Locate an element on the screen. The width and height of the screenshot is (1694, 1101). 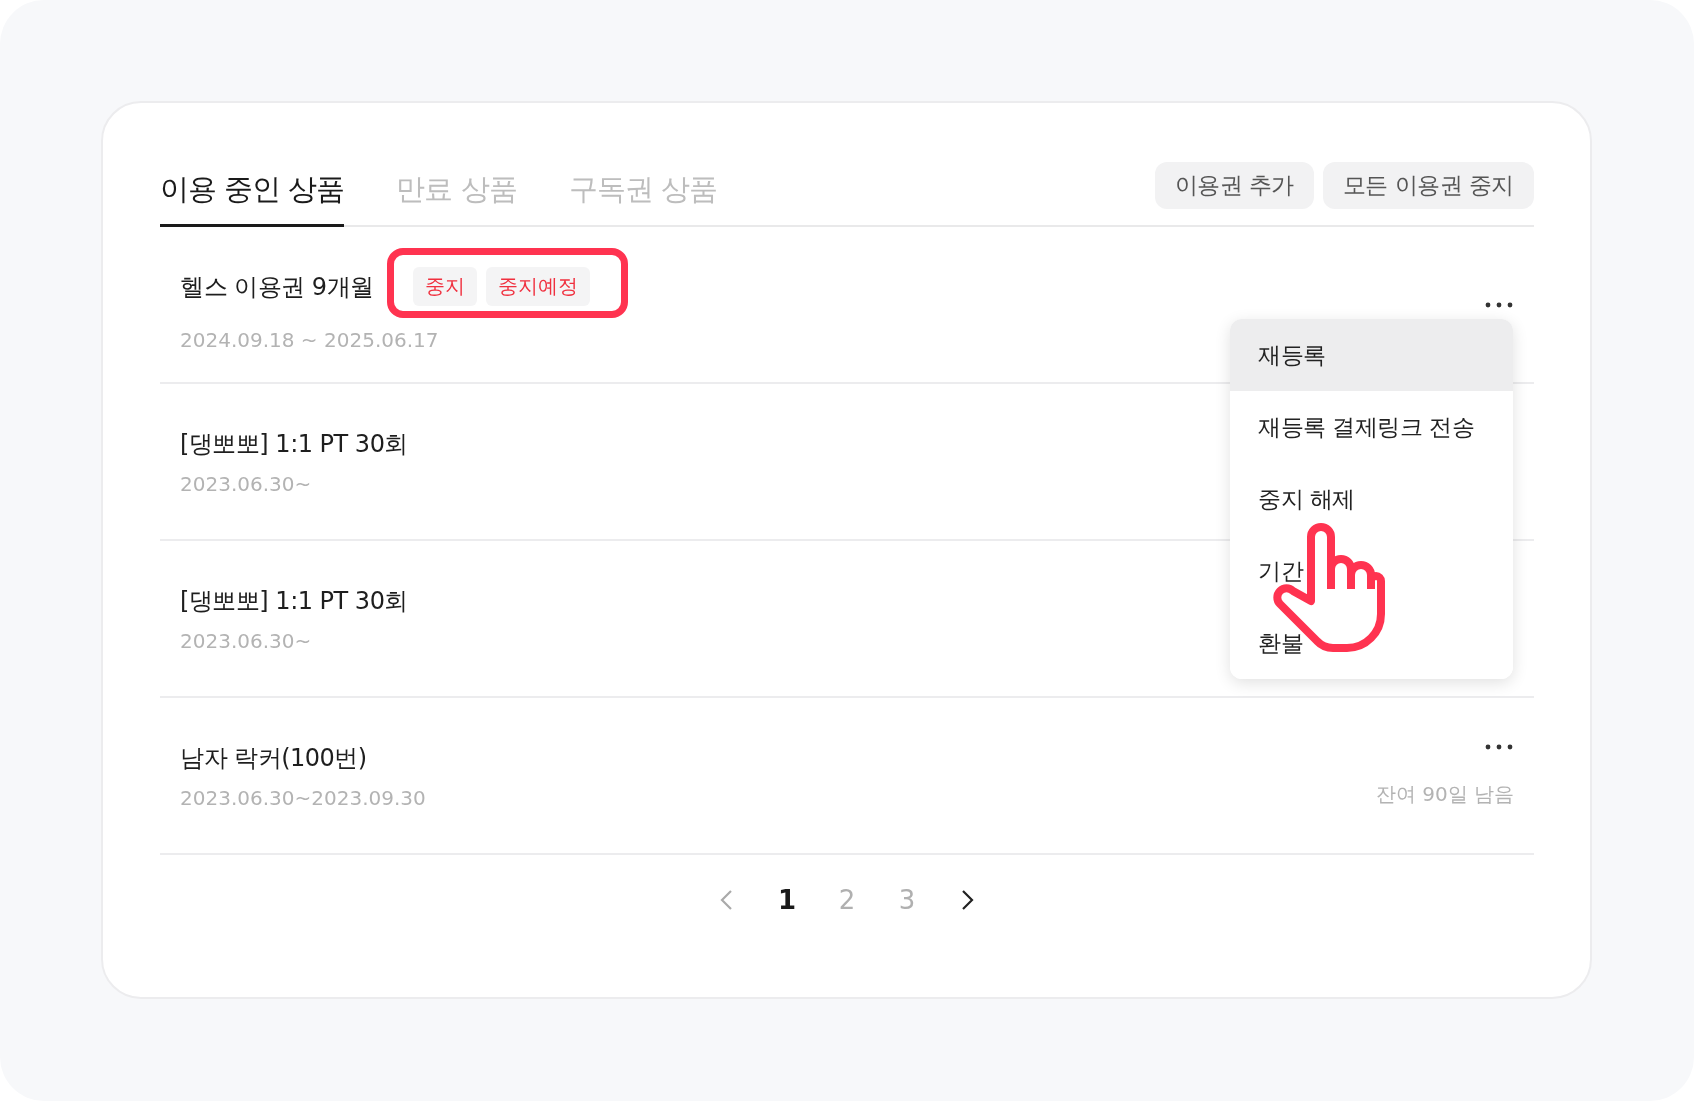
action-button: 이용권 추가 is located at coordinates (1234, 185).